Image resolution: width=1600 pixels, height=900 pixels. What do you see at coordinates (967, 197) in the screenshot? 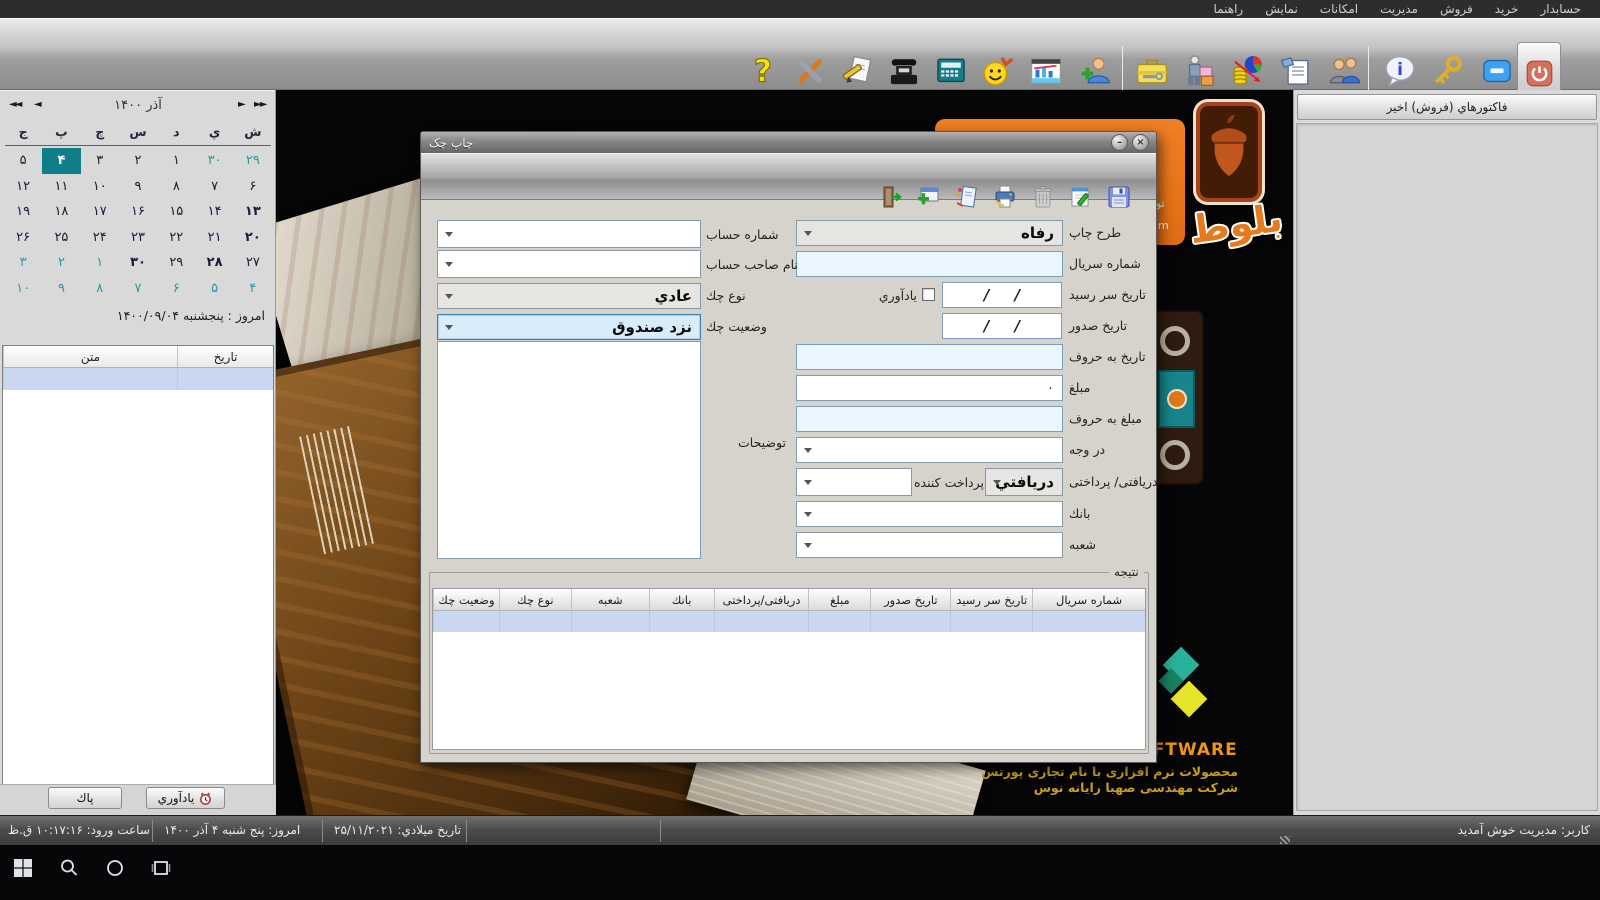
I see `edit-icon` at bounding box center [967, 197].